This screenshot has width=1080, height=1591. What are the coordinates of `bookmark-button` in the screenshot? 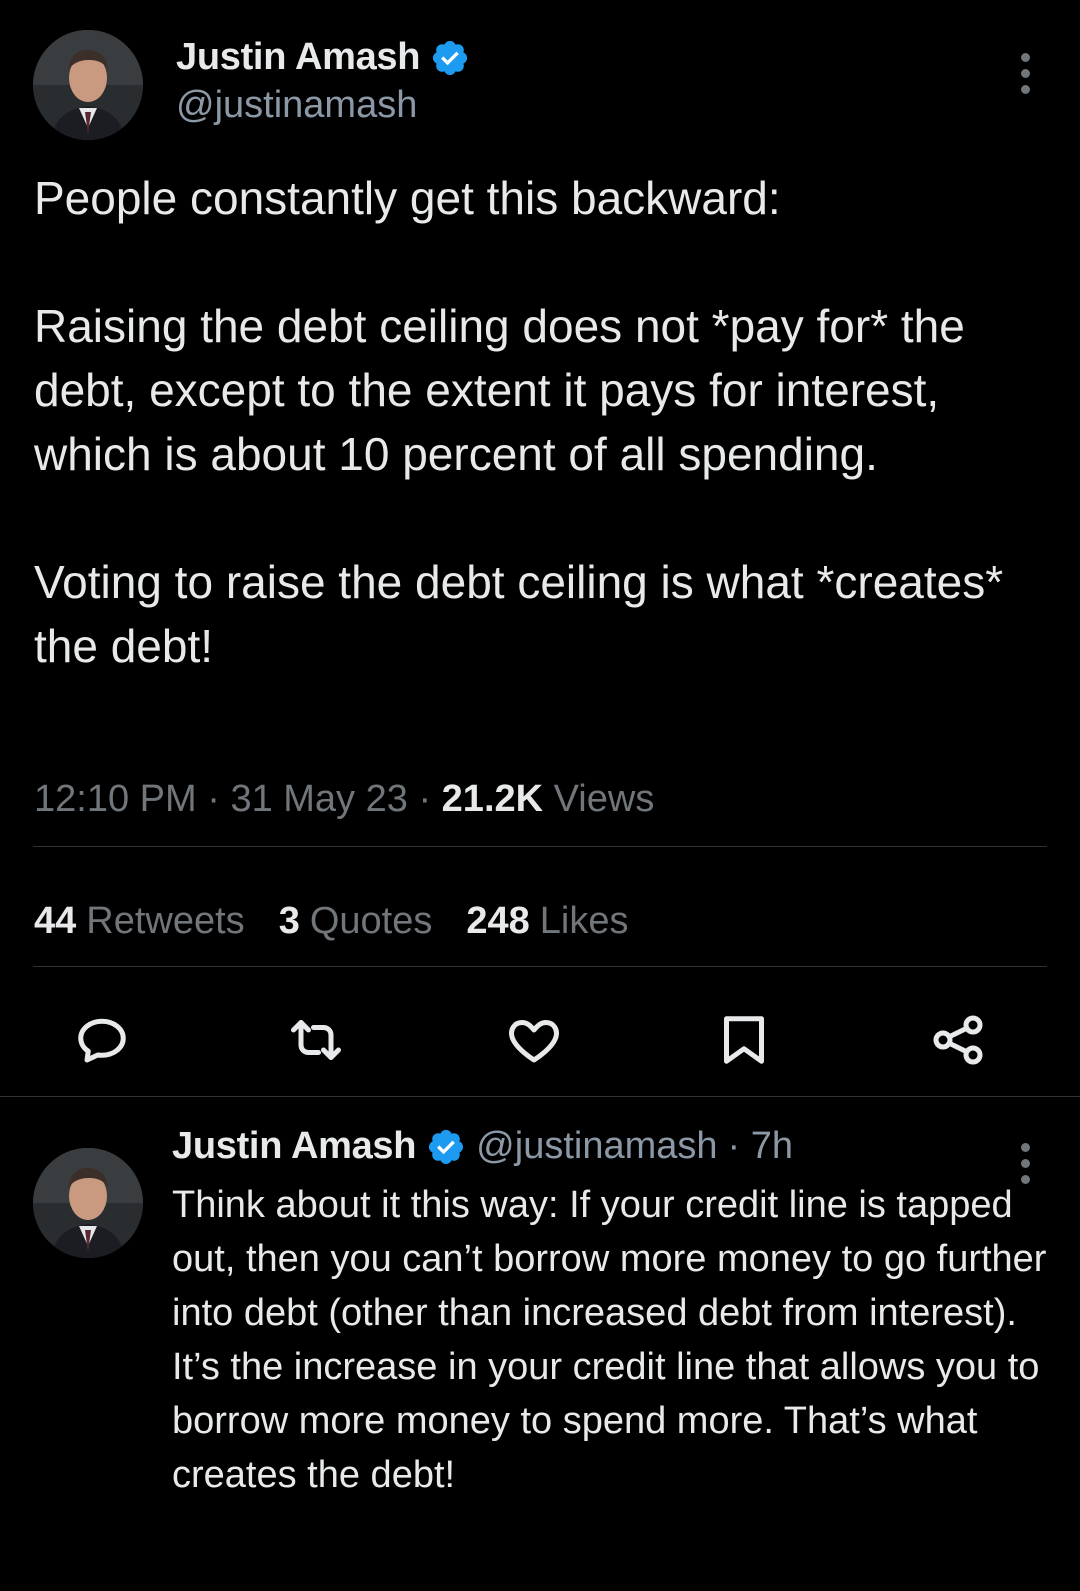 It's located at (744, 1040).